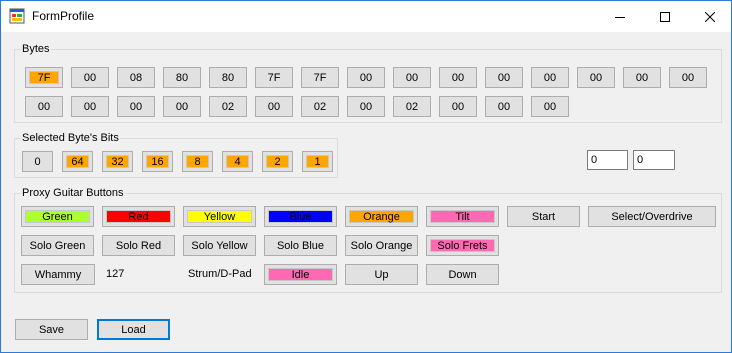  I want to click on byte-button-14: 00, so click(688, 77).